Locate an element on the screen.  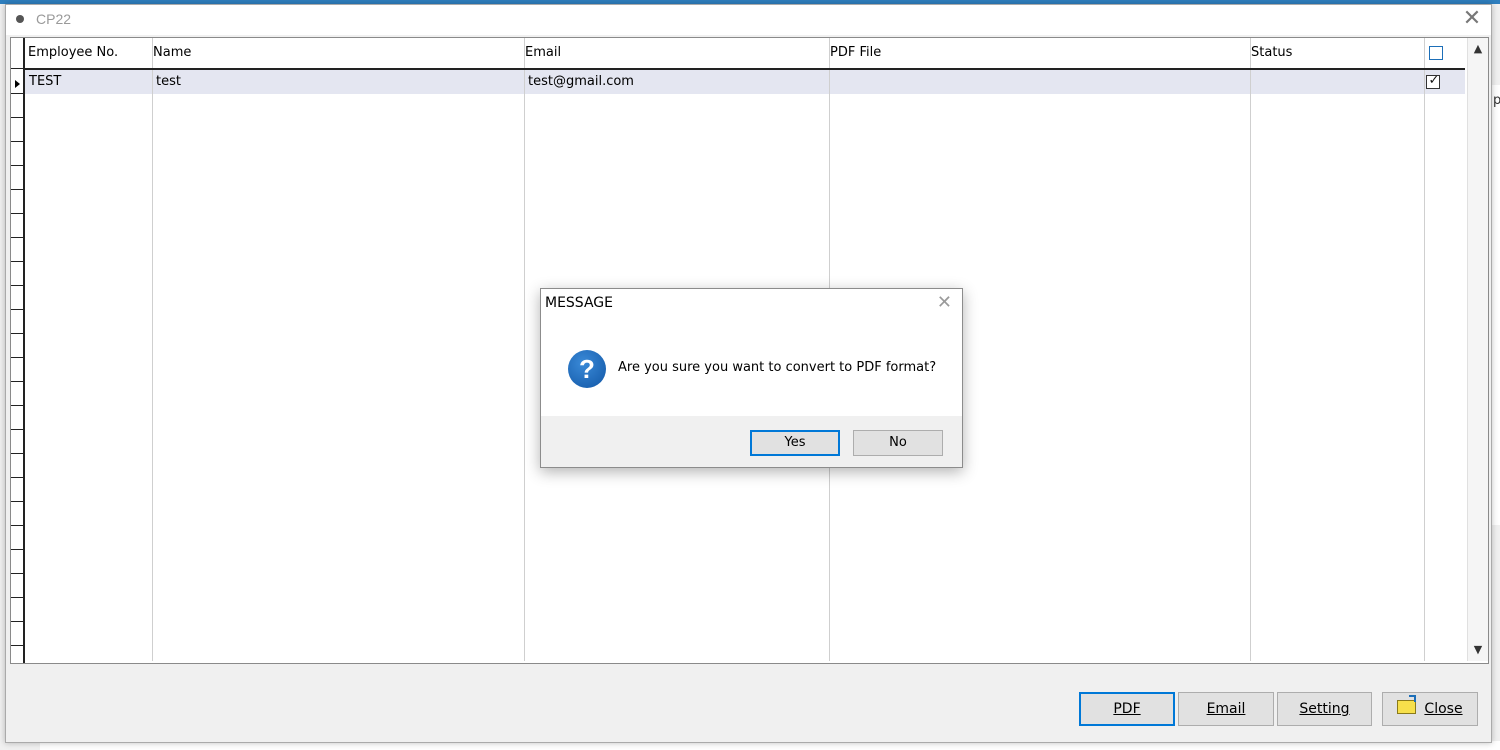
scroll-up-icon: ▲ is located at coordinates (1478, 49).